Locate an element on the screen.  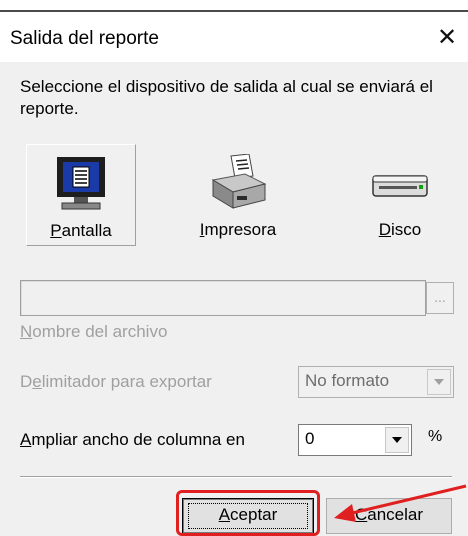
annotation-arrow is located at coordinates (400, 503).